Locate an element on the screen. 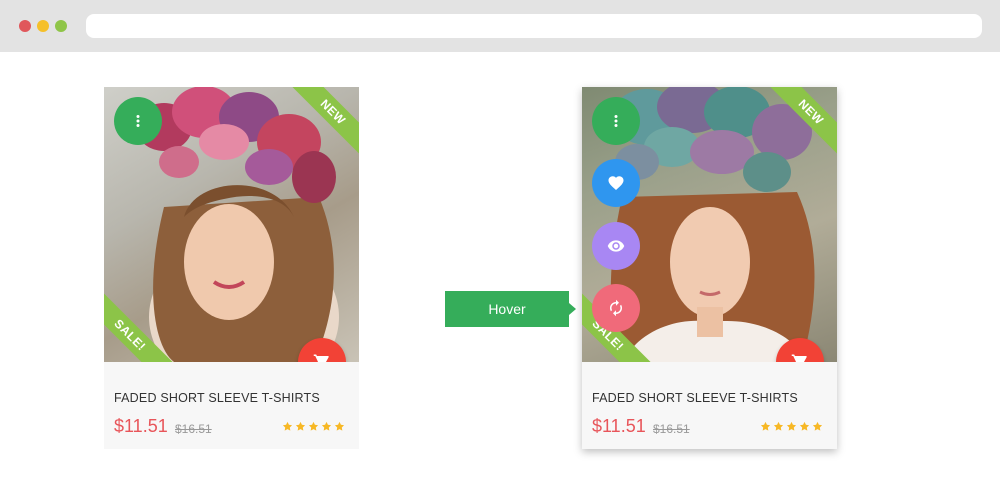 Image resolution: width=1000 pixels, height=482 pixels. heart-icon is located at coordinates (616, 183).